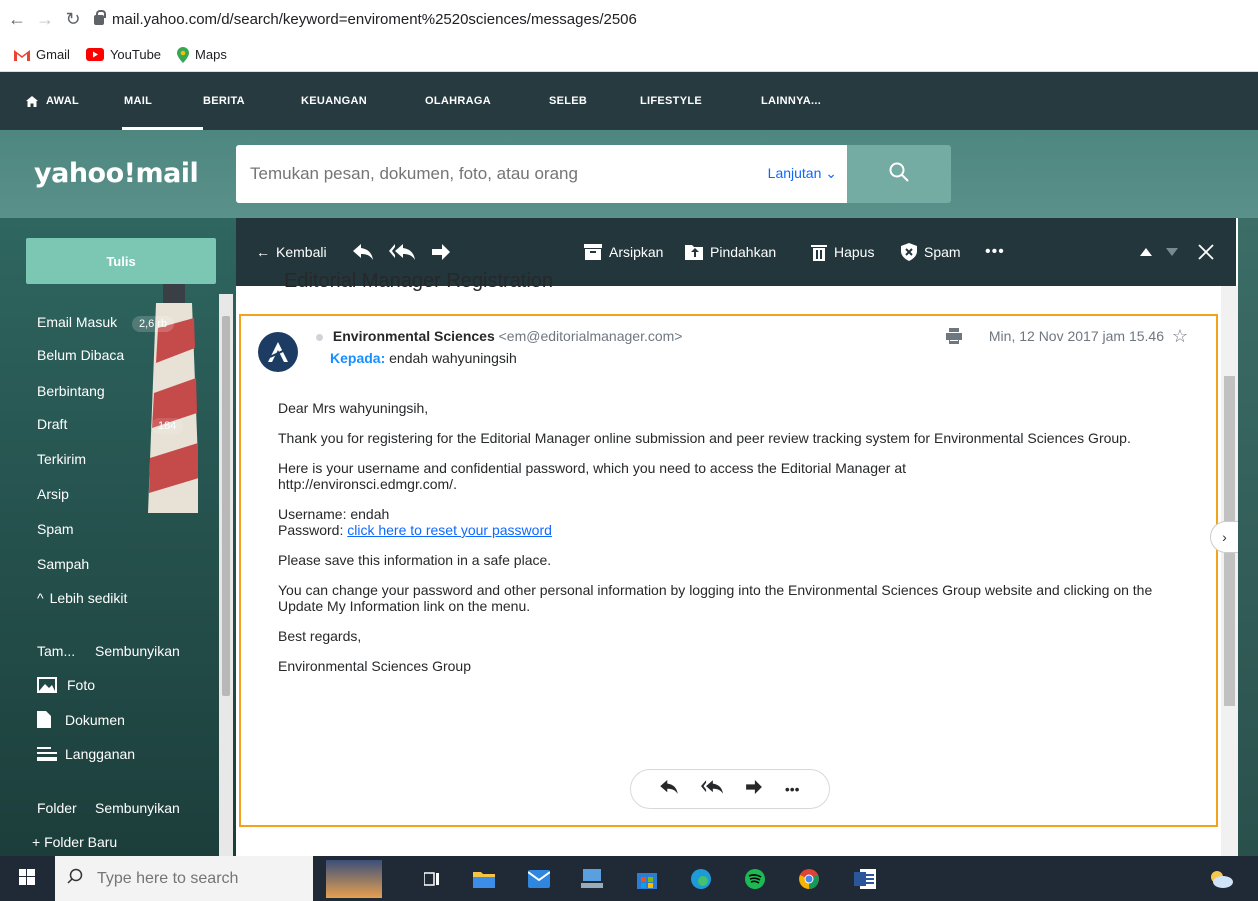 The image size is (1258, 901). Describe the element at coordinates (809, 879) in the screenshot. I see `chrome-icon` at that location.